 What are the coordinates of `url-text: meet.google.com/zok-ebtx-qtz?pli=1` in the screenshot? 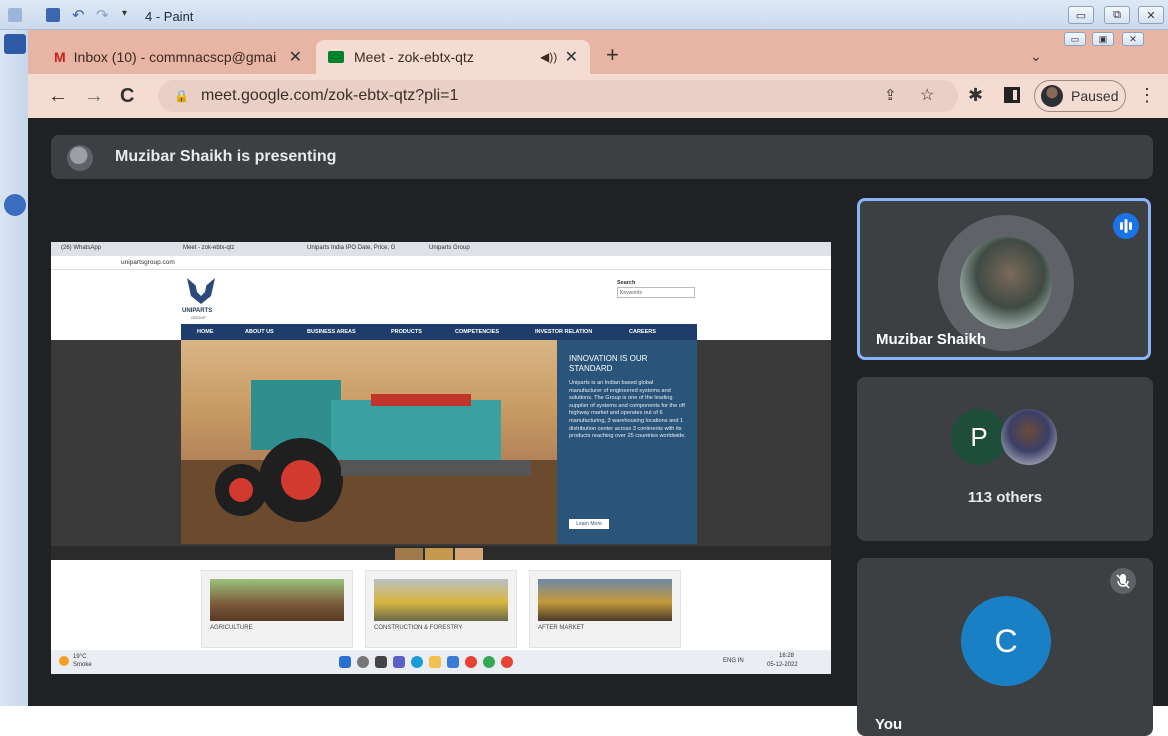 It's located at (329, 95).